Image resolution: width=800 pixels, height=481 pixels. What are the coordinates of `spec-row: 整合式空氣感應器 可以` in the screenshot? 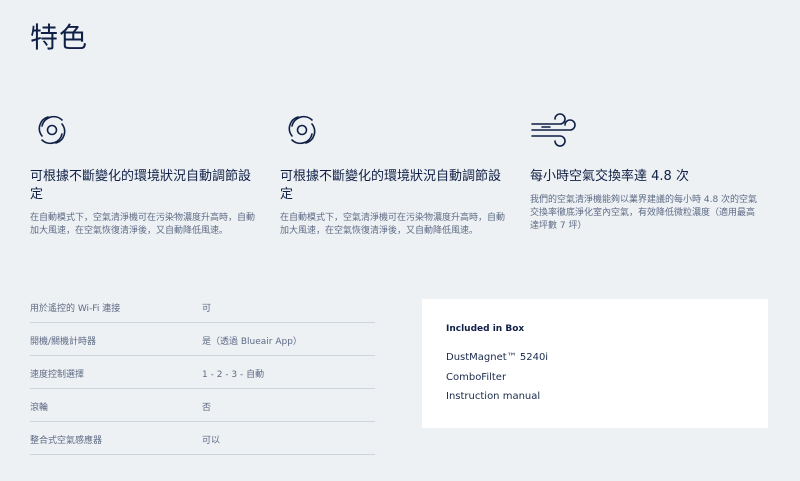 It's located at (202, 438).